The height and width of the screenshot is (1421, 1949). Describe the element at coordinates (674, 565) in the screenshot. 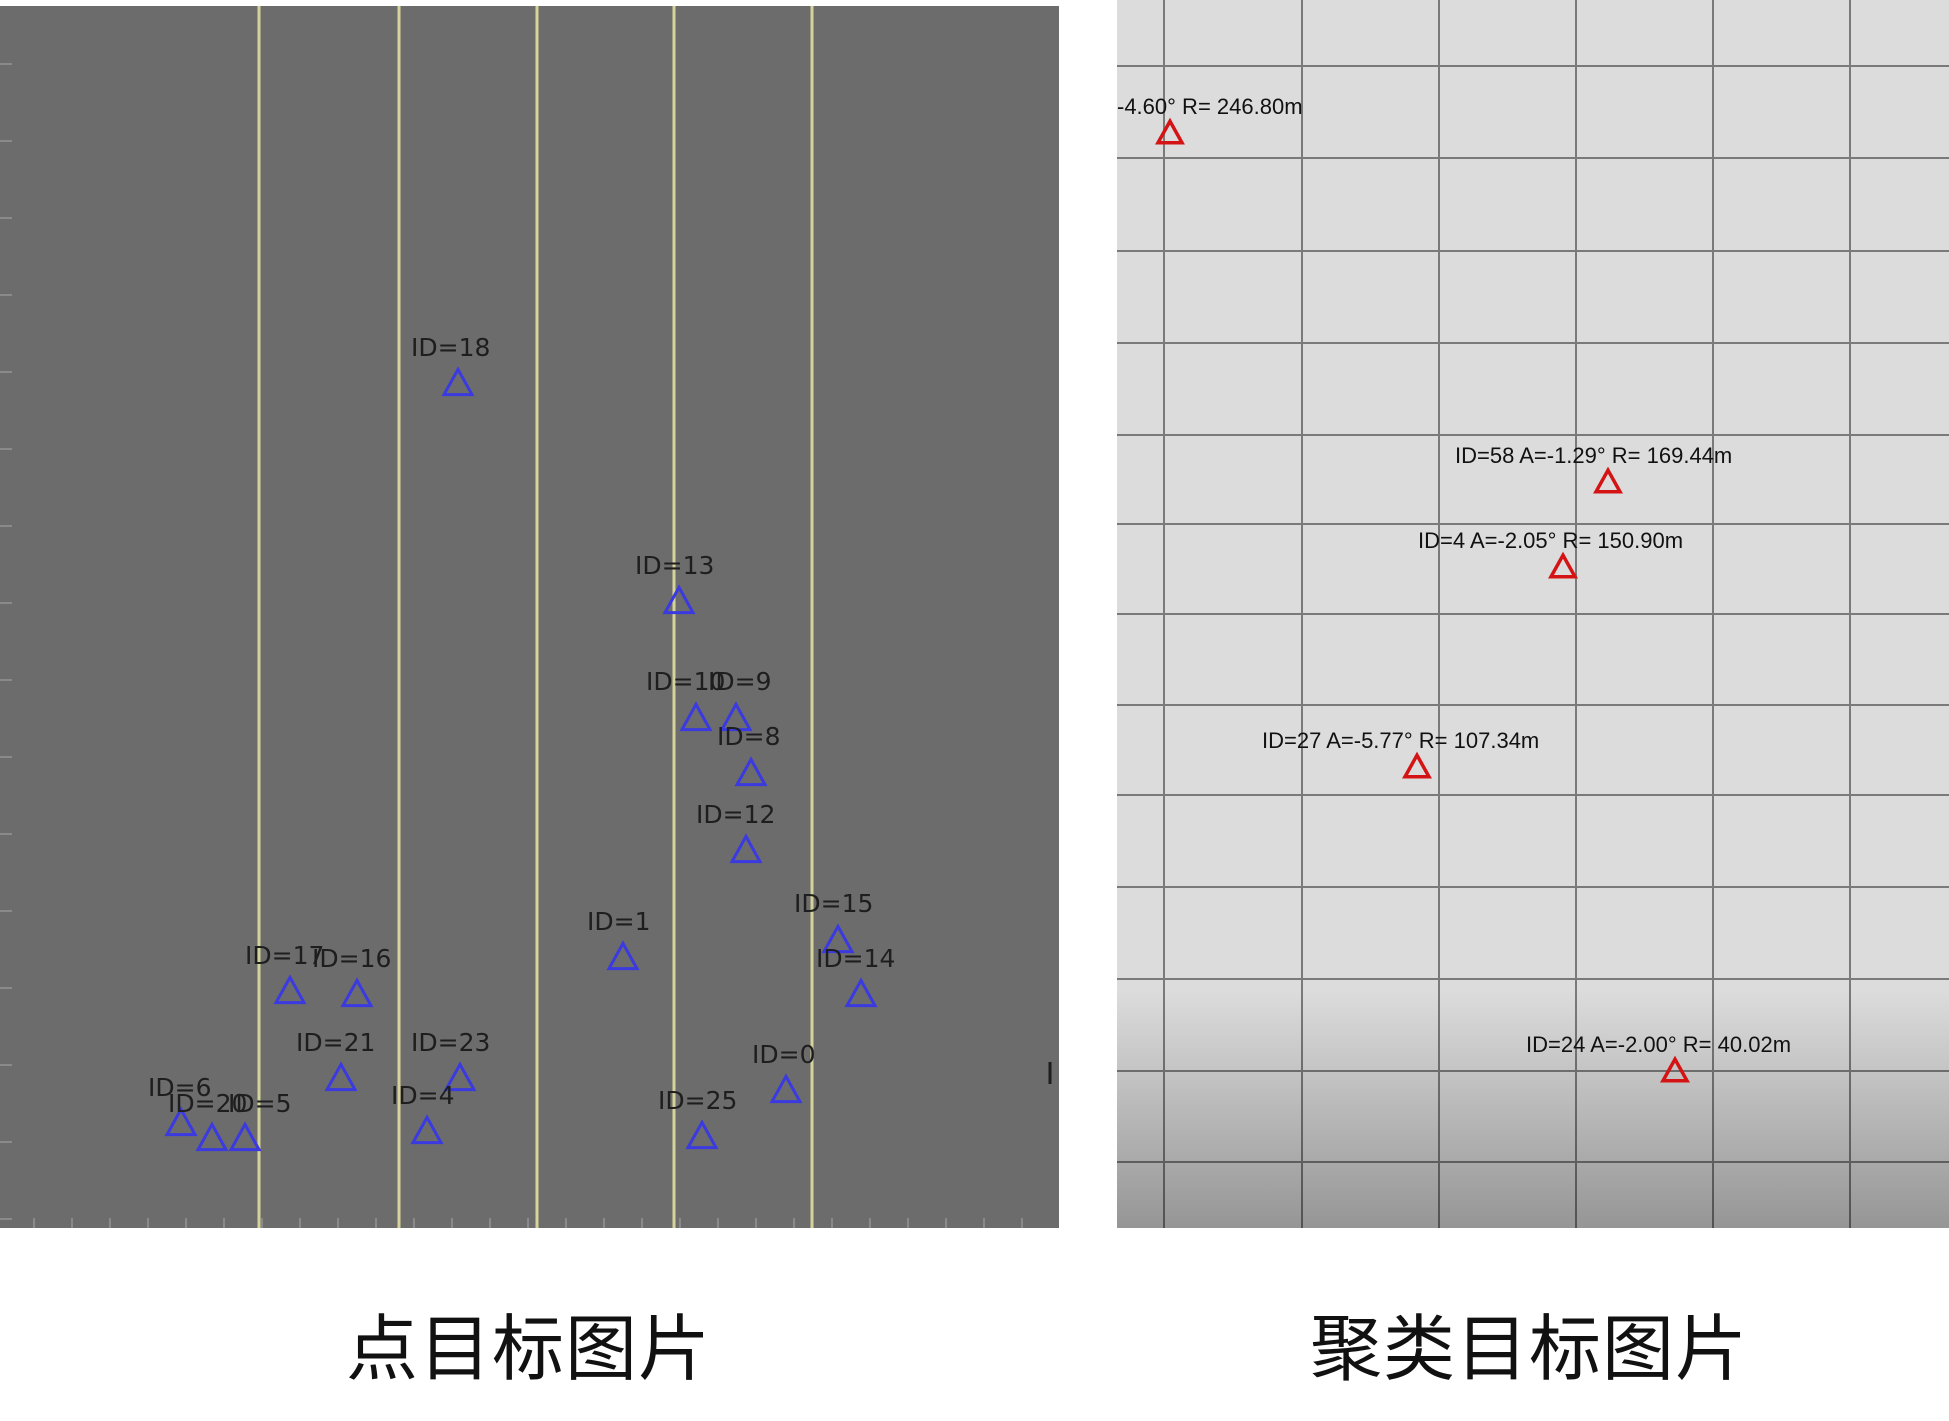

I see `point-target-label: ID=13` at that location.